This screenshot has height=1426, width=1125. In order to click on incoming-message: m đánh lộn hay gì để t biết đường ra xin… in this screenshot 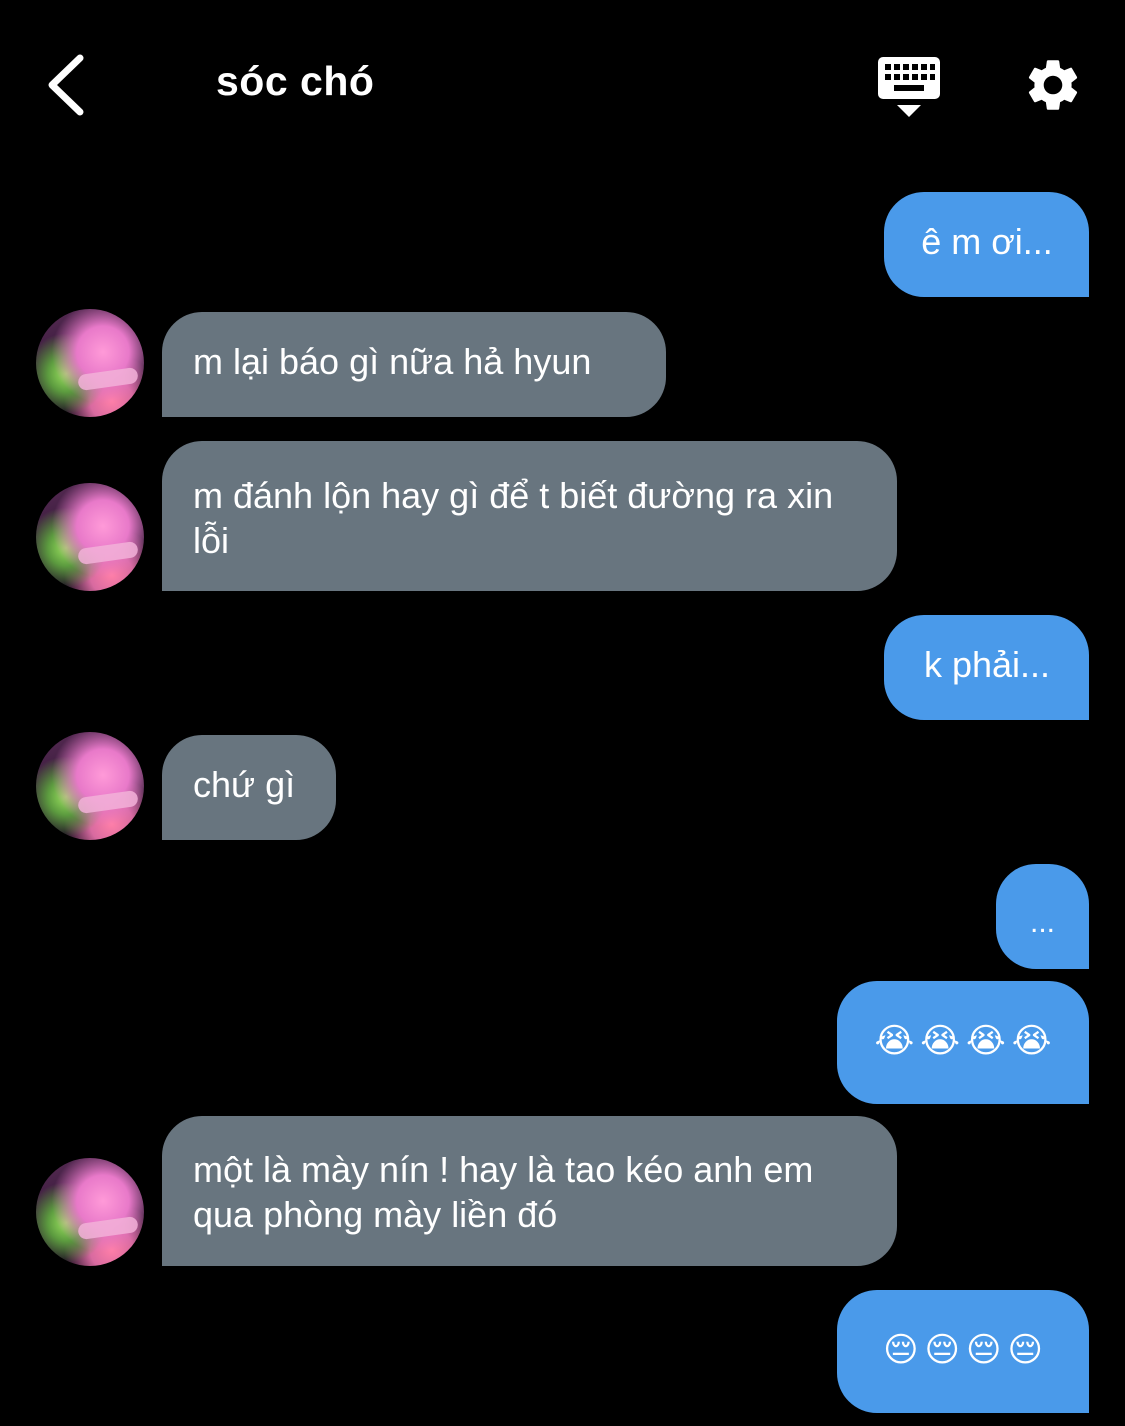, I will do `click(529, 516)`.